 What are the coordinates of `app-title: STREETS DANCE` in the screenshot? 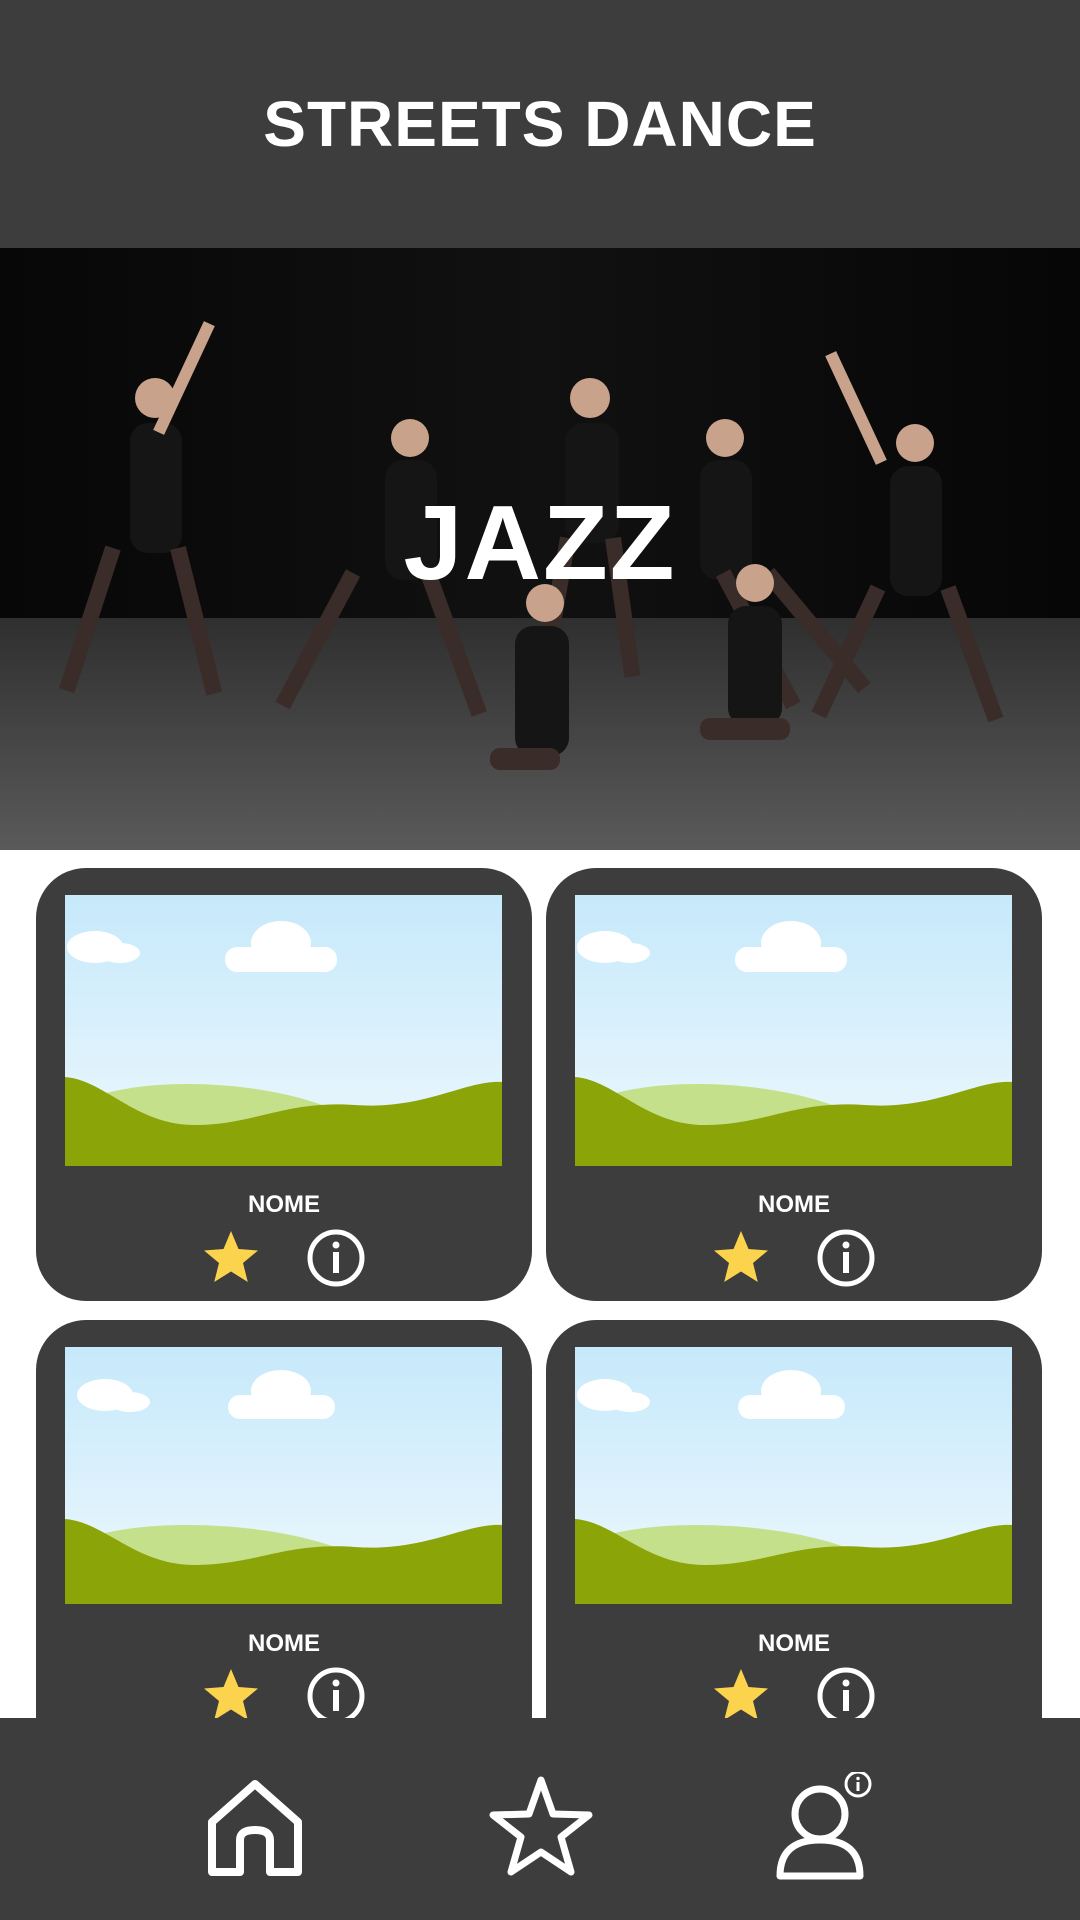 It's located at (540, 124).